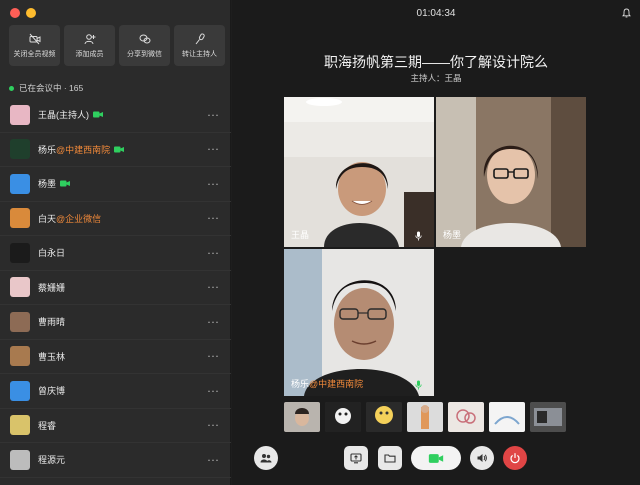  I want to click on video-tile-org-text: @中建西南院, so click(336, 384).